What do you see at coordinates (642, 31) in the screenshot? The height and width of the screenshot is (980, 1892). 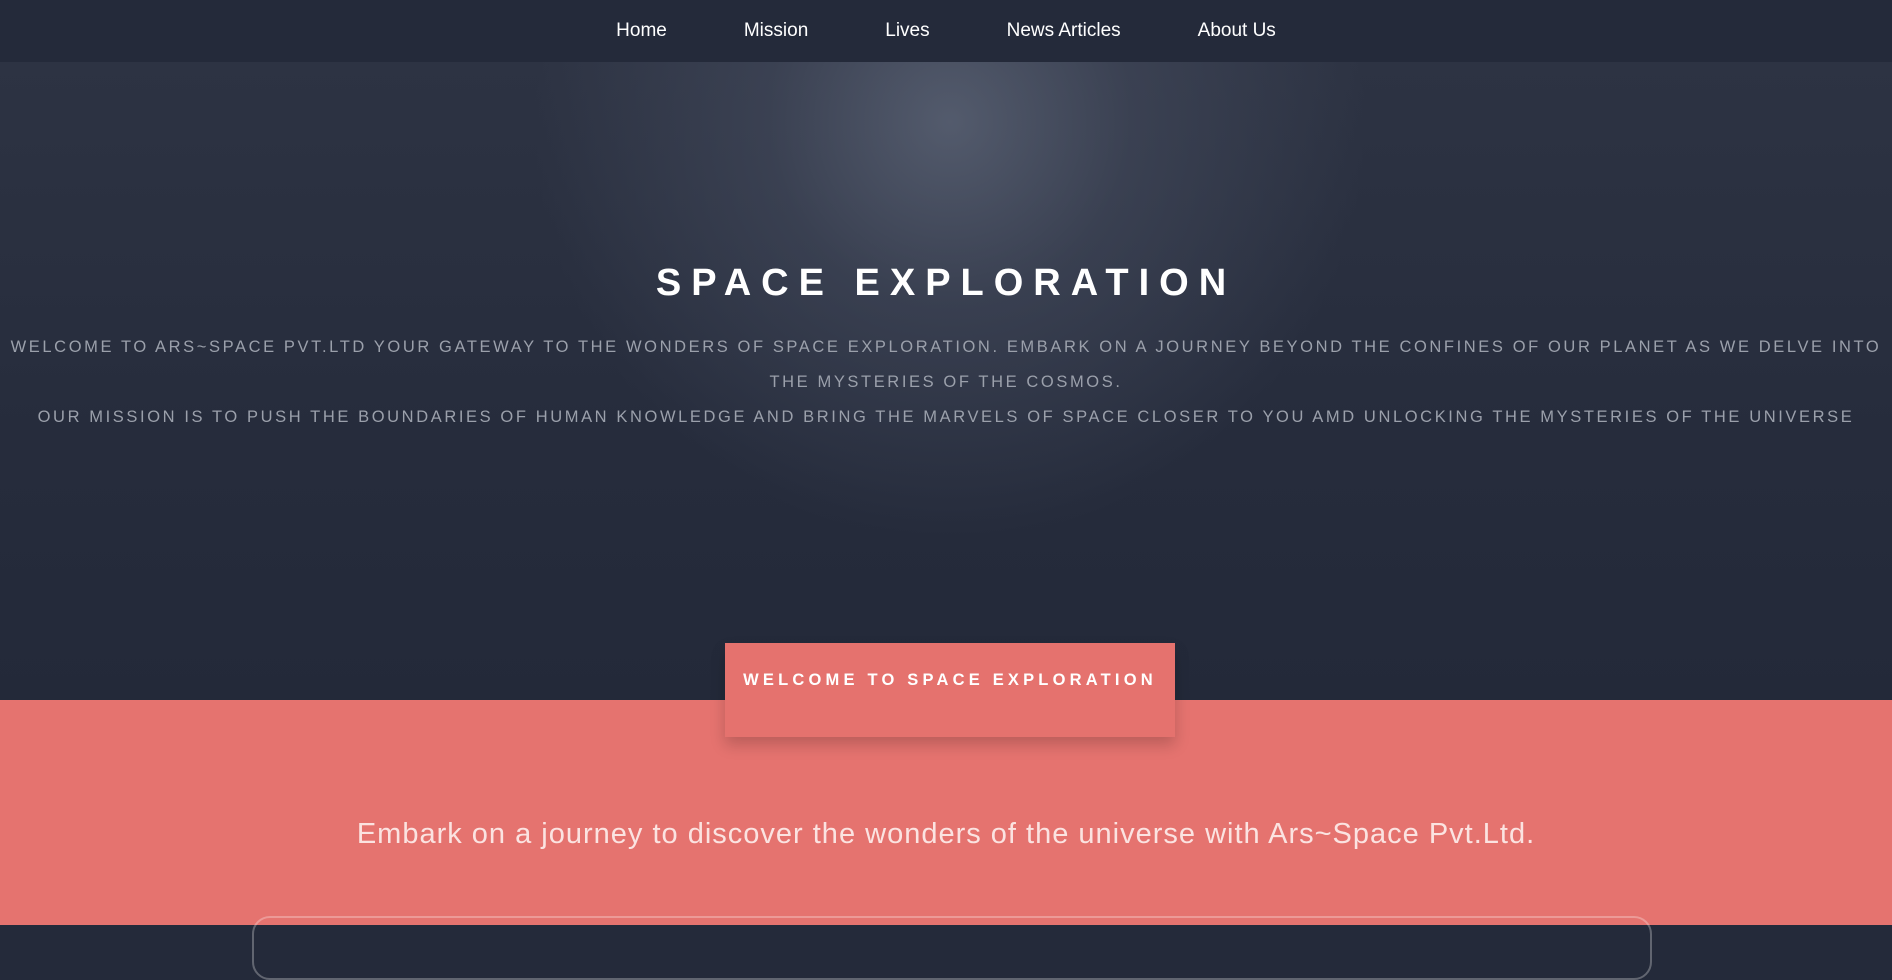 I see `nav-link-home: Home` at bounding box center [642, 31].